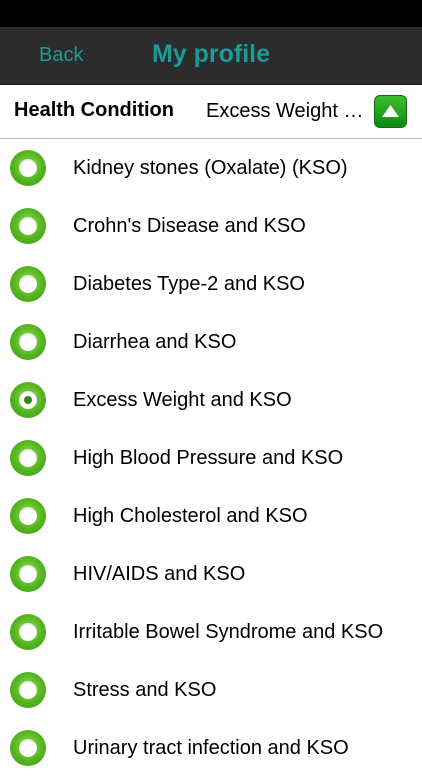 The height and width of the screenshot is (777, 422). I want to click on triangle-up-icon, so click(390, 111).